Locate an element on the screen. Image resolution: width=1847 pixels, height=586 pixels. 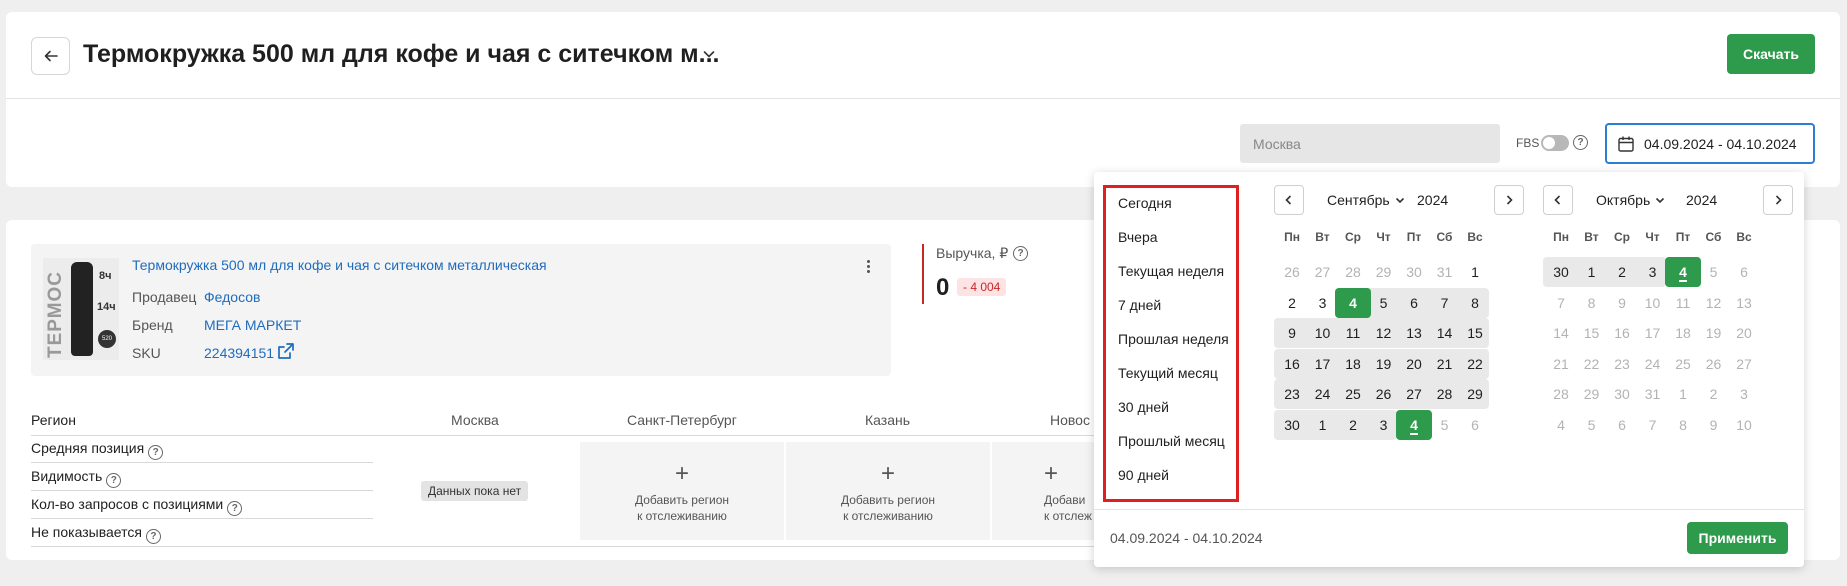
row-average-position: Средняя позиция? is located at coordinates (97, 450).